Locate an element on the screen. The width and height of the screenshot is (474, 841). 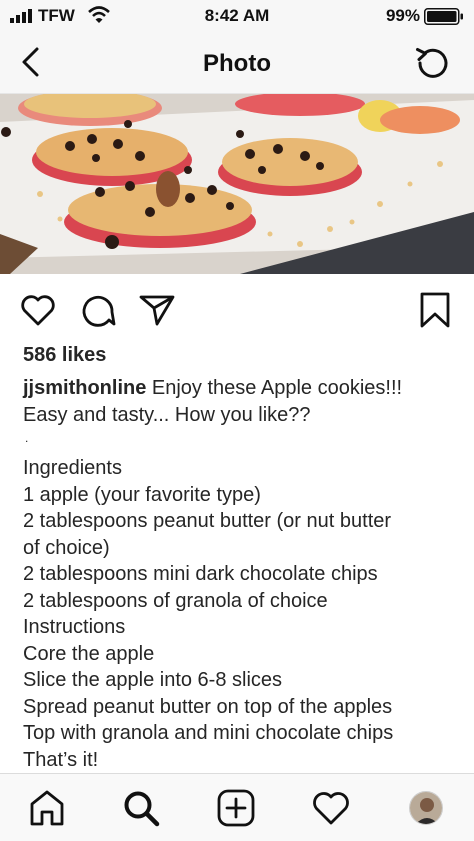
post-username: jjsmithonline is located at coordinates (84, 388).